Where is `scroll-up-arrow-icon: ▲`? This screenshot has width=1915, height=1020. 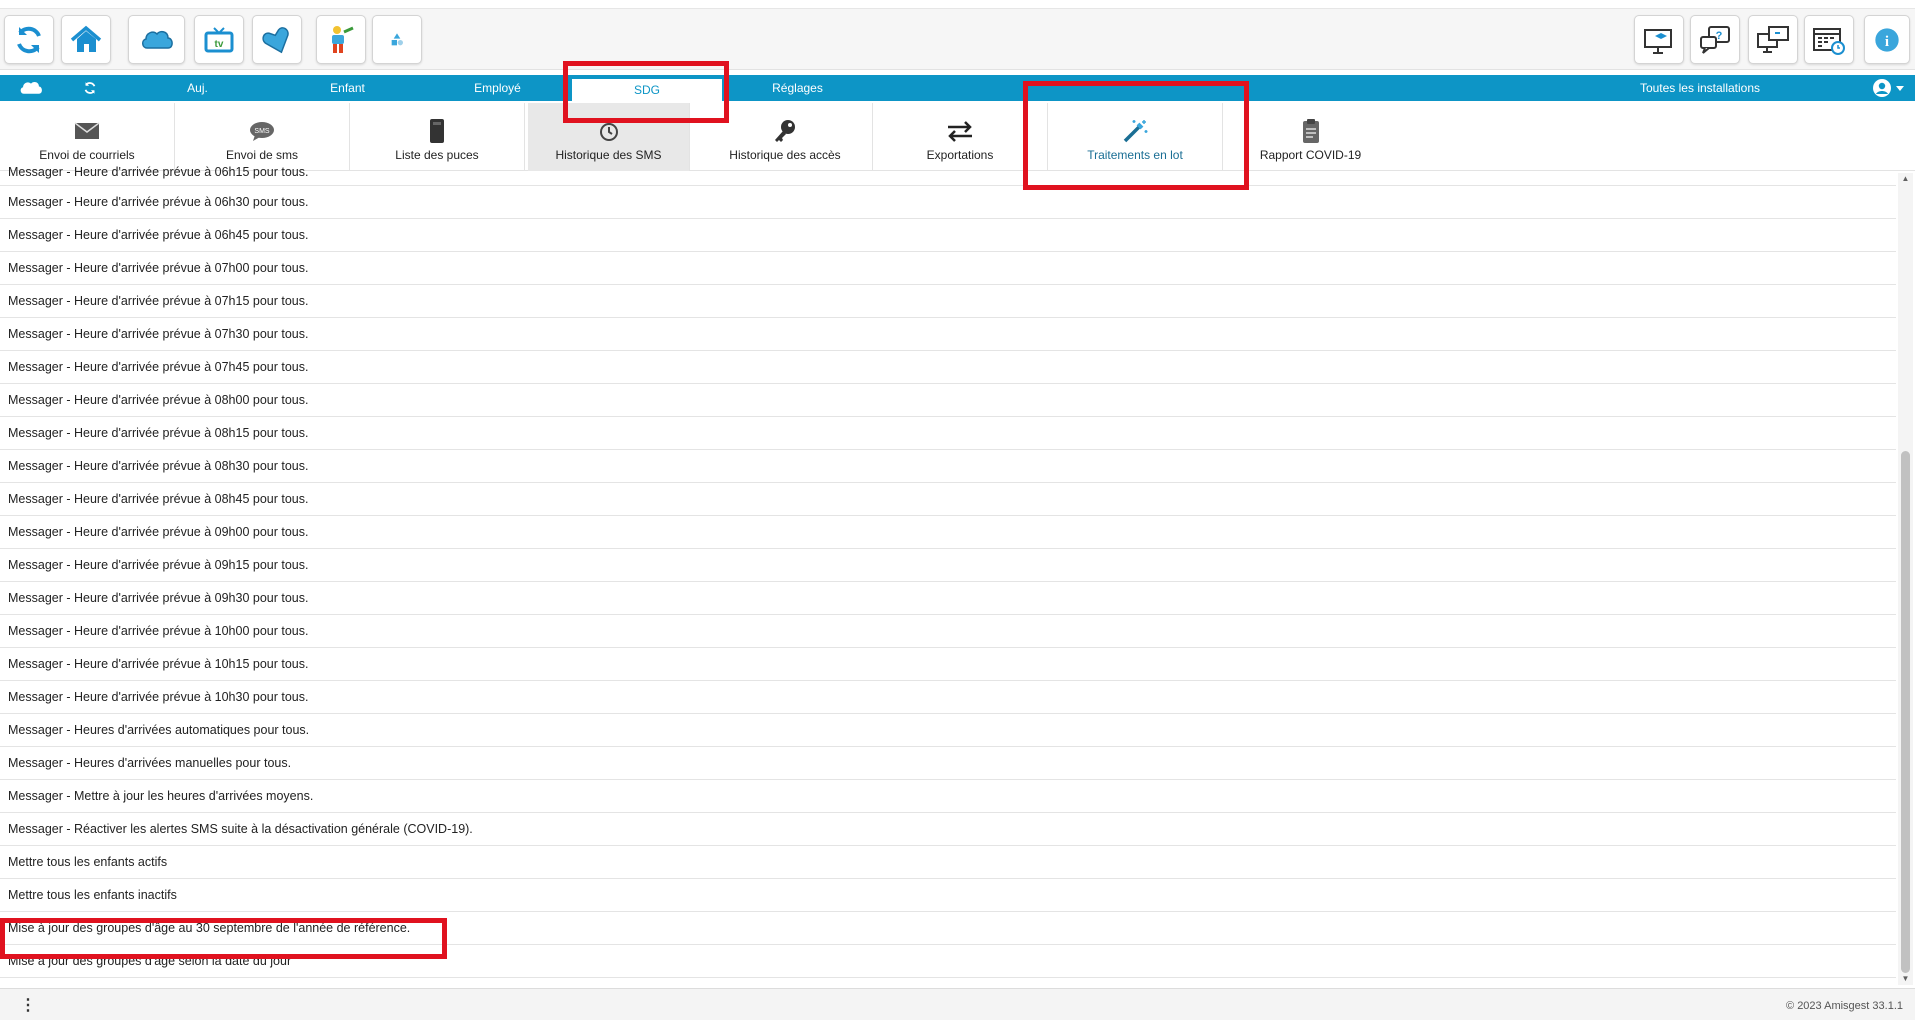
scroll-up-arrow-icon: ▲ is located at coordinates (1905, 179).